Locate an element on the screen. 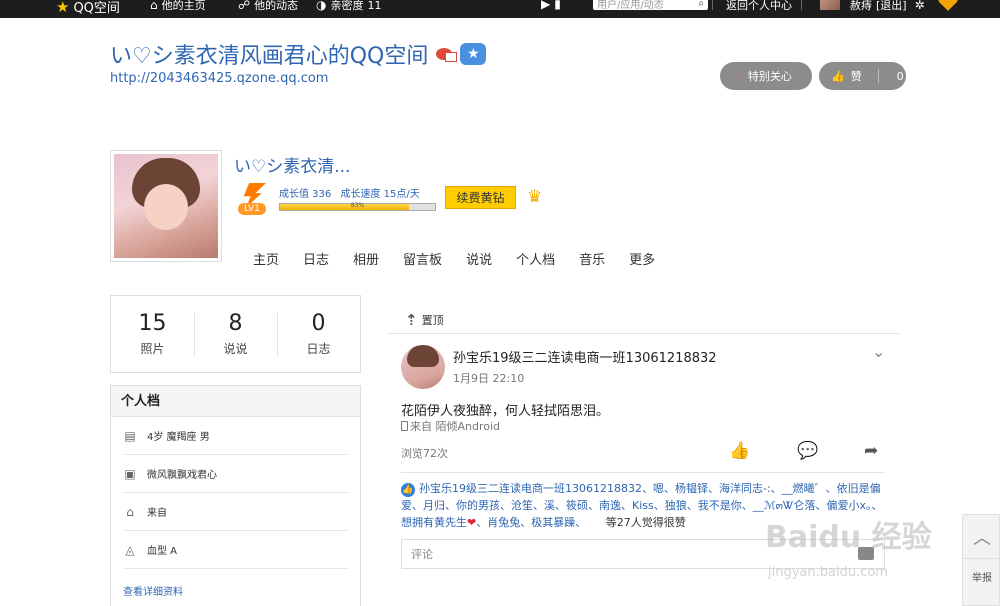 The width and height of the screenshot is (1000, 606). brand-link: ★ QQ空间 is located at coordinates (88, 8).